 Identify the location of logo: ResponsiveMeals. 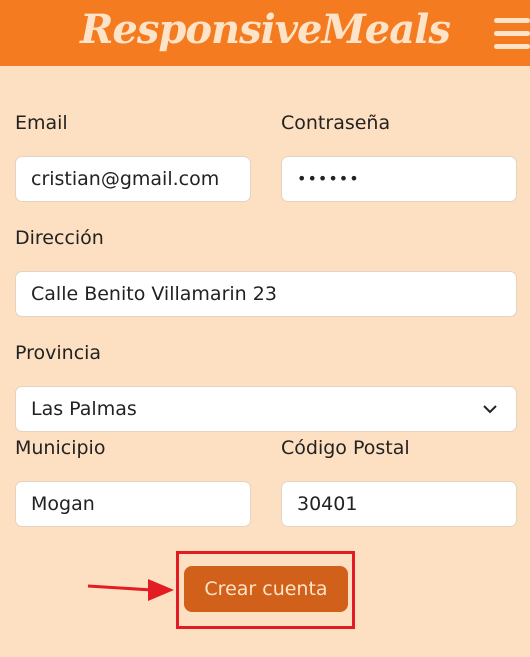
(265, 29).